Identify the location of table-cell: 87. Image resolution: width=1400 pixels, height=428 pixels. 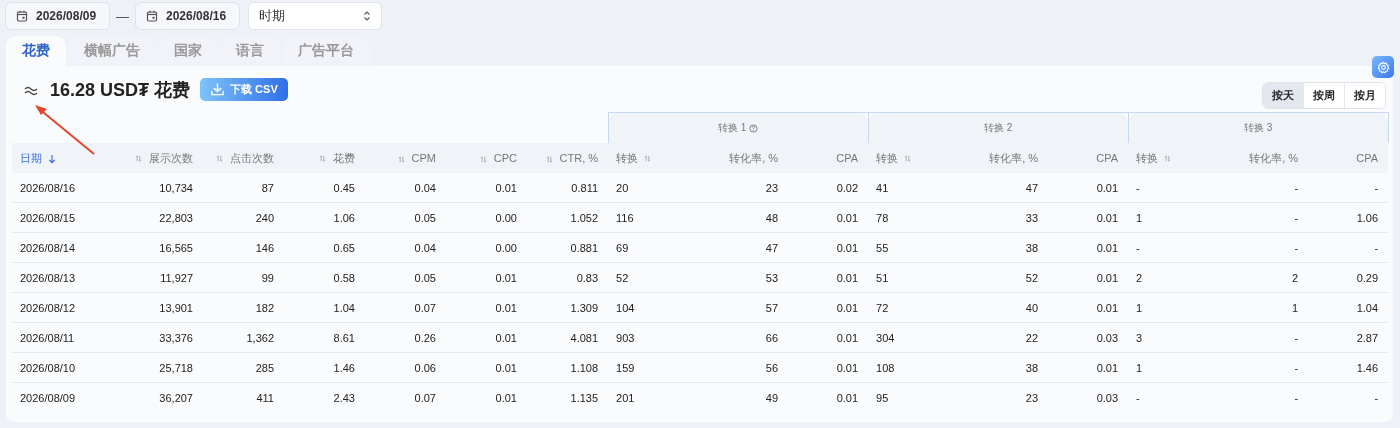
(243, 188).